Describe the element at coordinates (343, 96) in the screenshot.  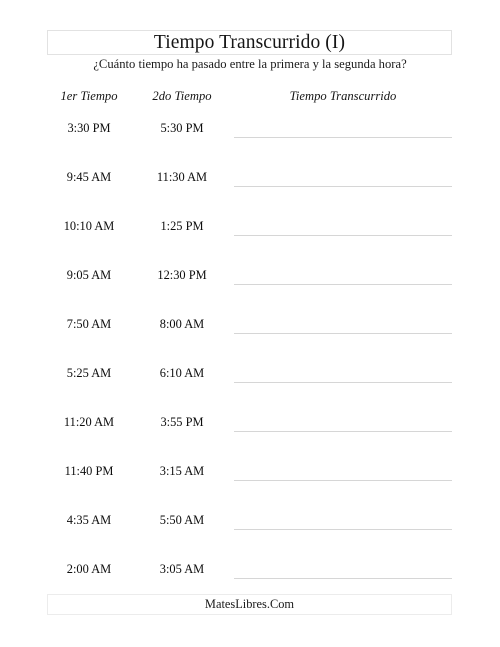
I see `column-header-elapsed-time: Tiempo Transcurrido` at that location.